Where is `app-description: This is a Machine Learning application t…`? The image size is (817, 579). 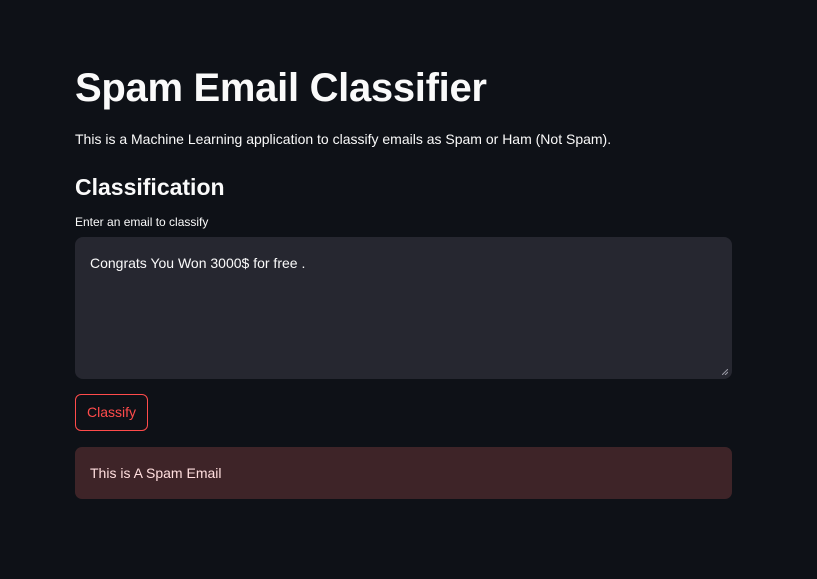
app-description: This is a Machine Learning application t… is located at coordinates (343, 139).